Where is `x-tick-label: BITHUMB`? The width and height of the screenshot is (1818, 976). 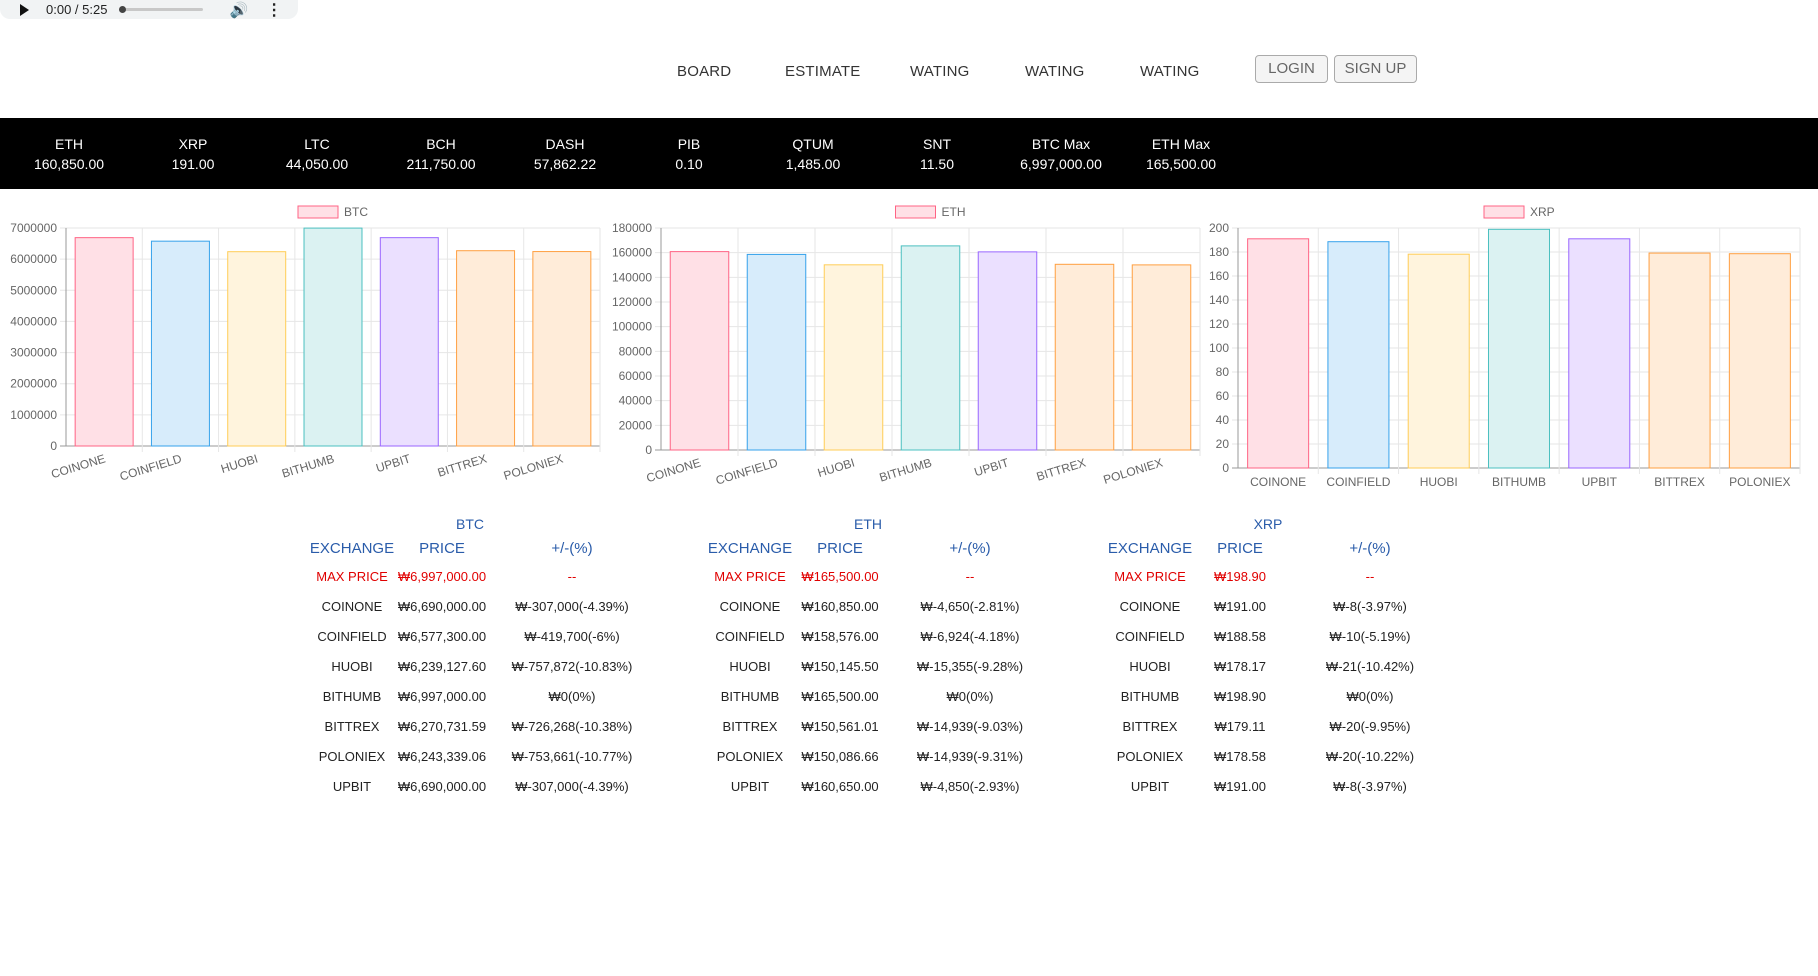 x-tick-label: BITHUMB is located at coordinates (906, 469).